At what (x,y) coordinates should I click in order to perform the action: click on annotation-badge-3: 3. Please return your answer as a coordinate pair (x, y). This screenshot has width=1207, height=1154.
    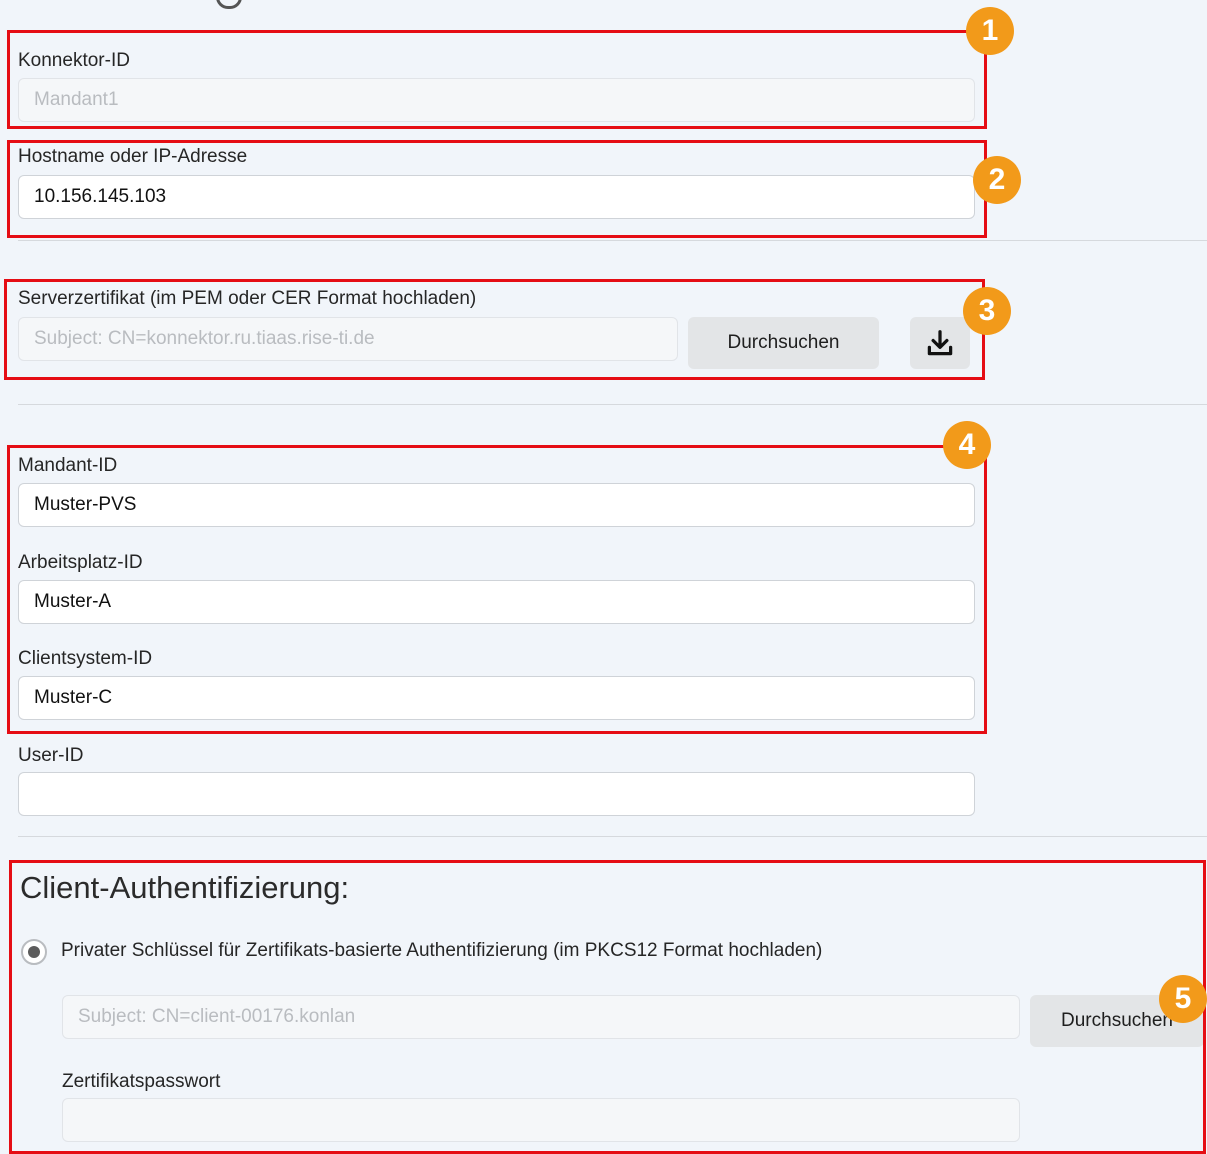
    Looking at the image, I should click on (987, 311).